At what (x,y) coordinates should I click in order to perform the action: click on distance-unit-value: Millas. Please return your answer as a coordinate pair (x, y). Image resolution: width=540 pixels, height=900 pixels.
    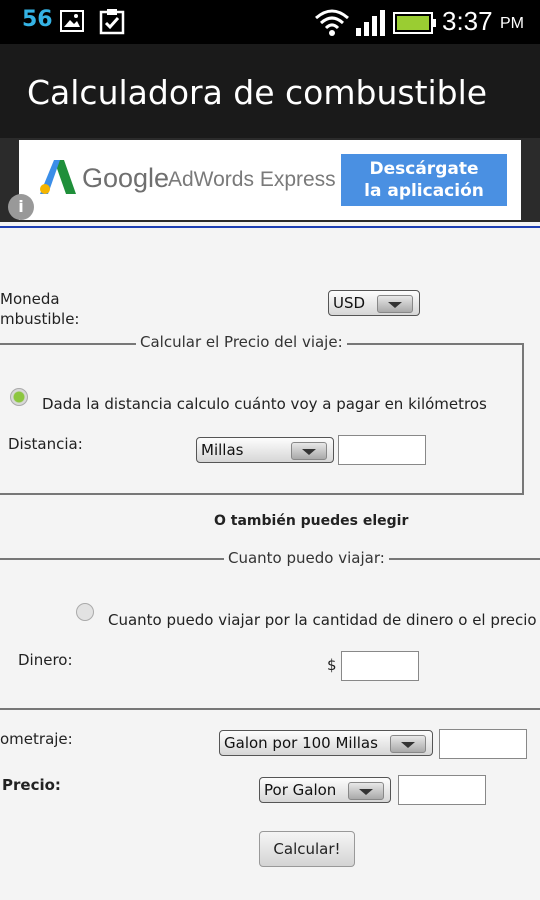
    Looking at the image, I should click on (222, 450).